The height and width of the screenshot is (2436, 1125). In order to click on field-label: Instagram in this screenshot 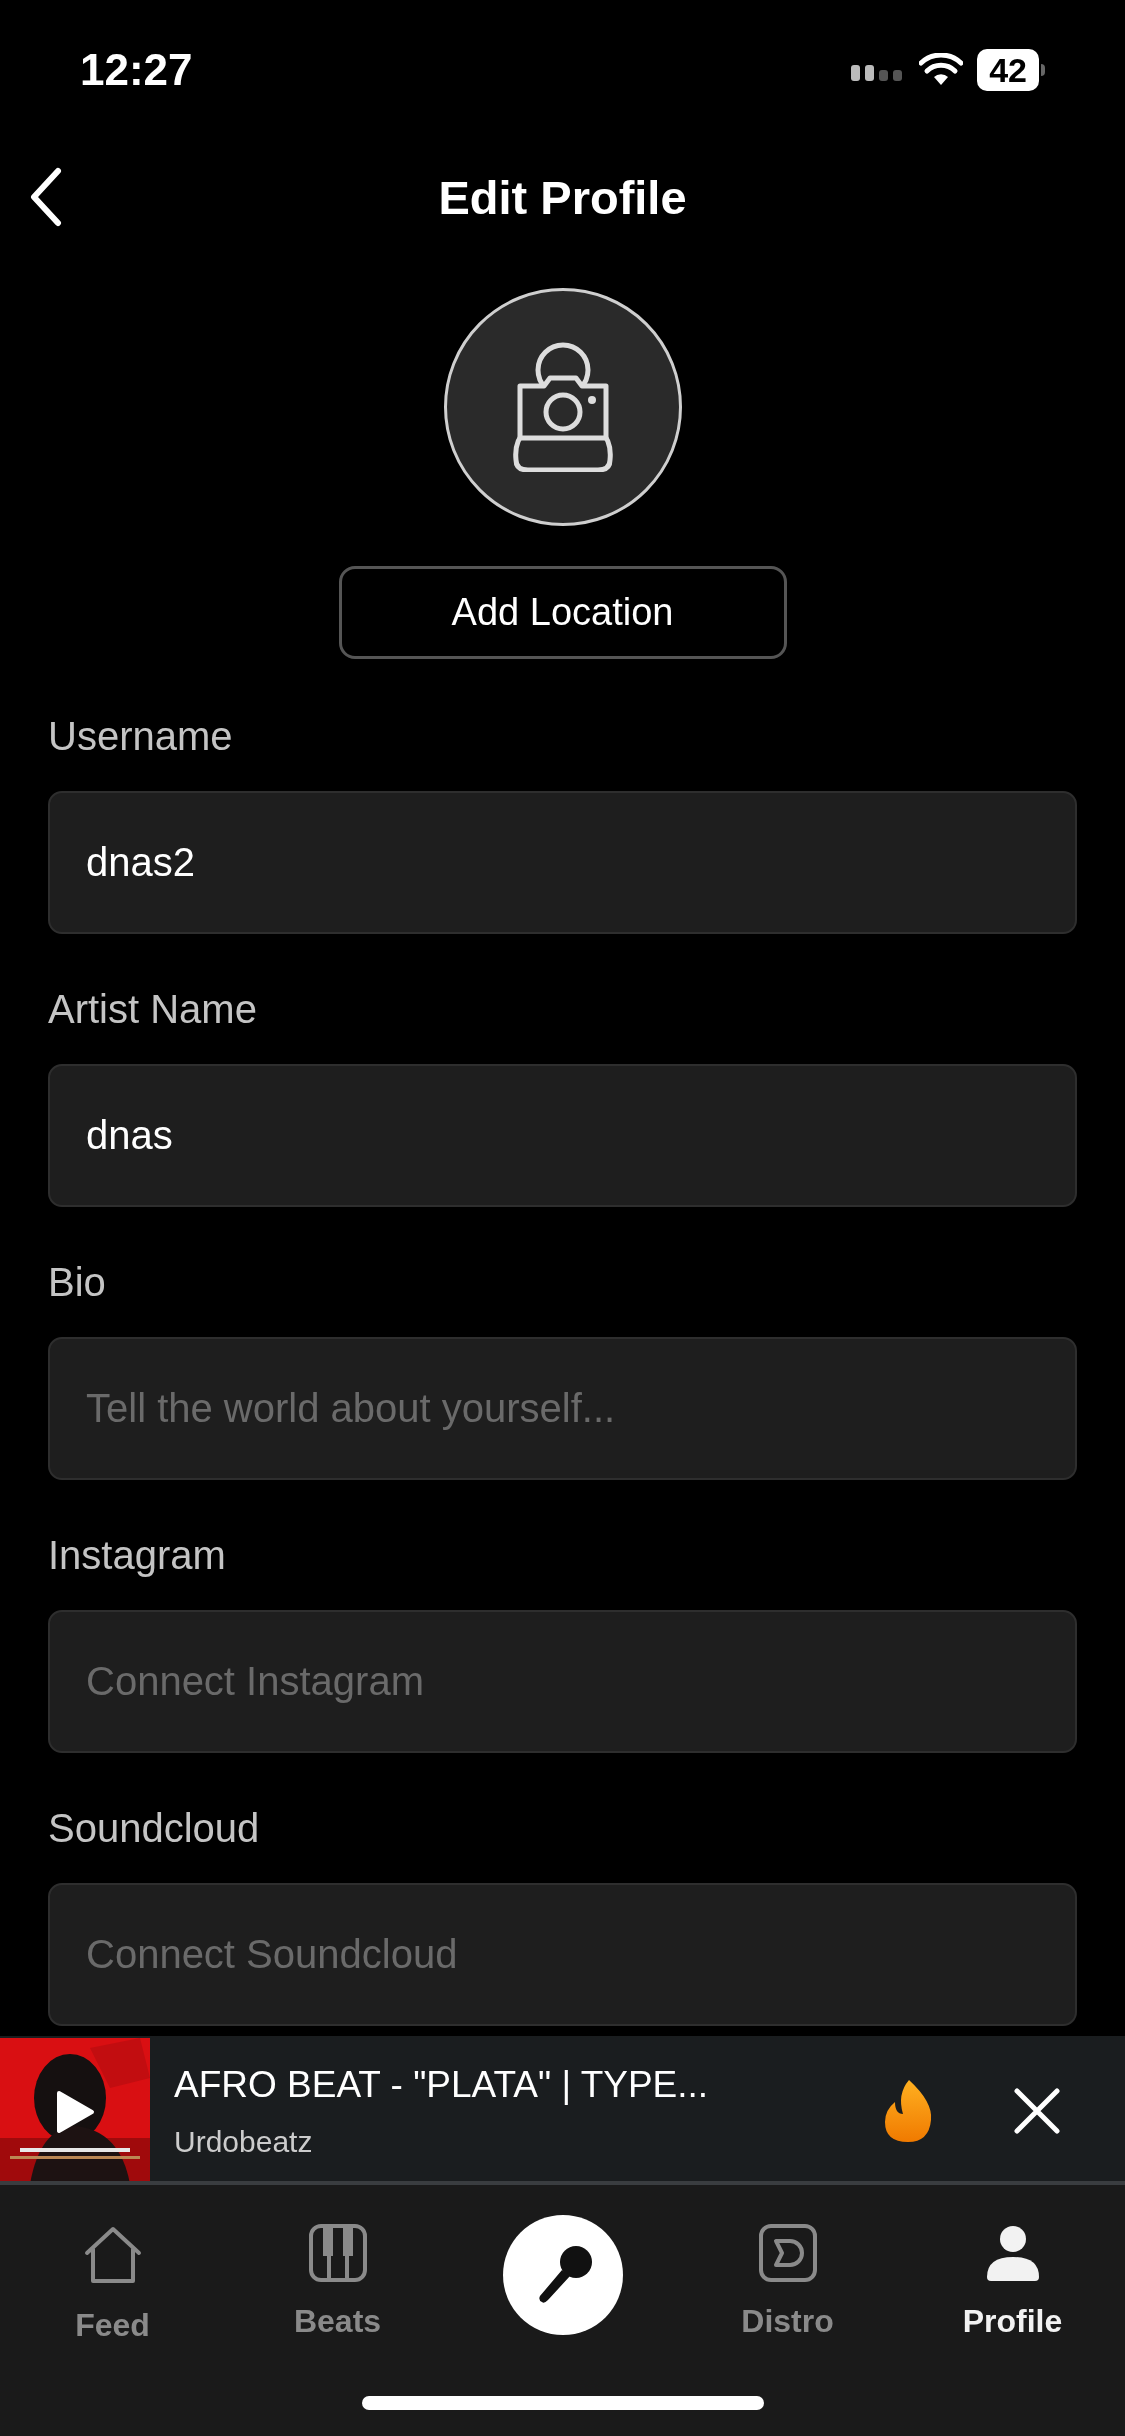, I will do `click(137, 1555)`.